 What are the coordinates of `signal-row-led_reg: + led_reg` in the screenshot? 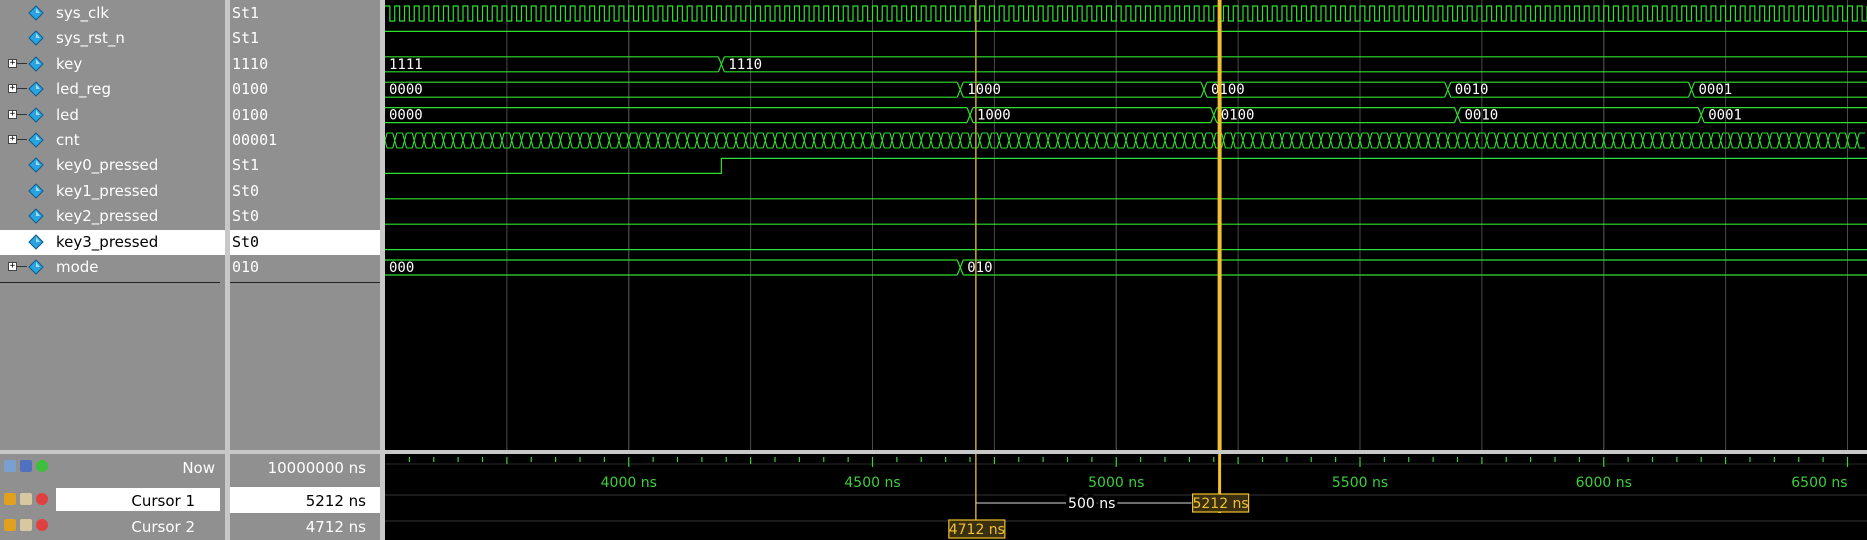 It's located at (112, 89).